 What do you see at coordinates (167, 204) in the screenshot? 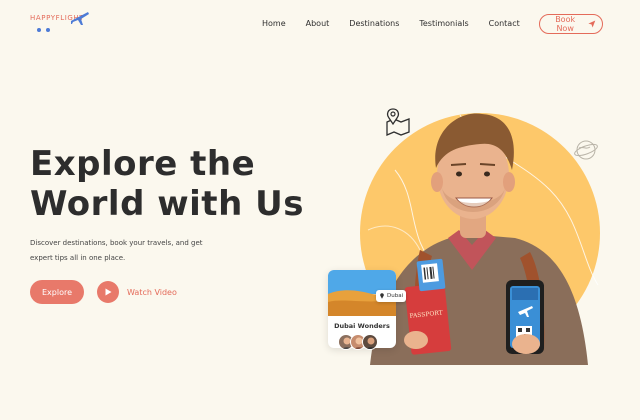
I see `hero-title-line-2: World with Us` at bounding box center [167, 204].